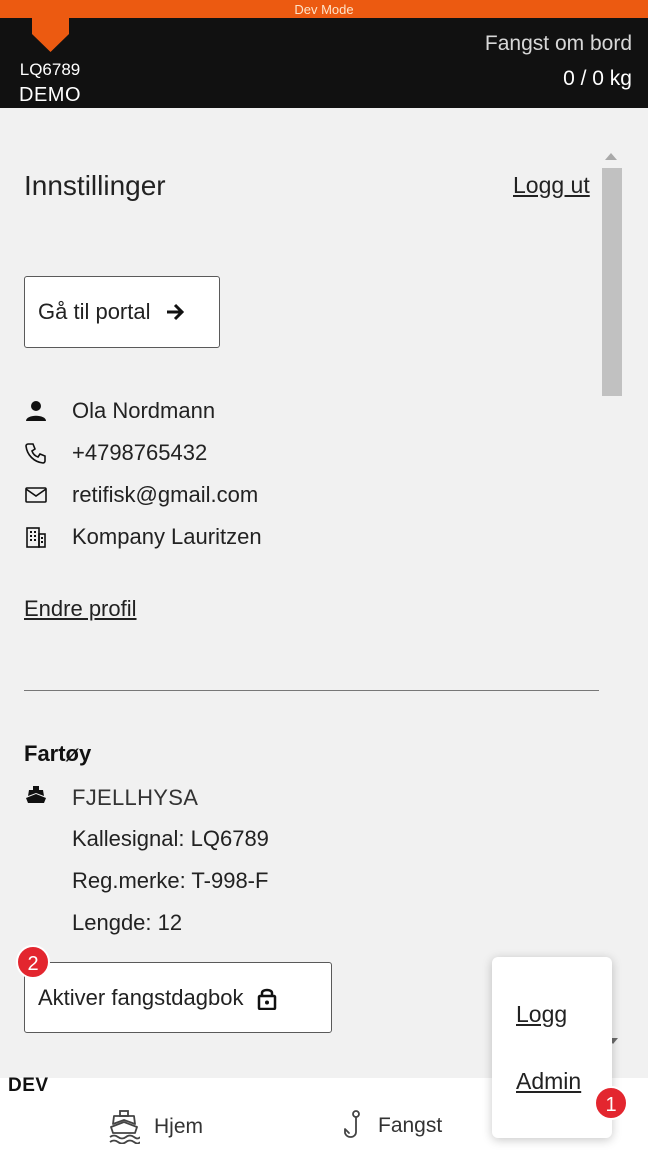  I want to click on profile-email-row: retifisk@gmail.com, so click(141, 495).